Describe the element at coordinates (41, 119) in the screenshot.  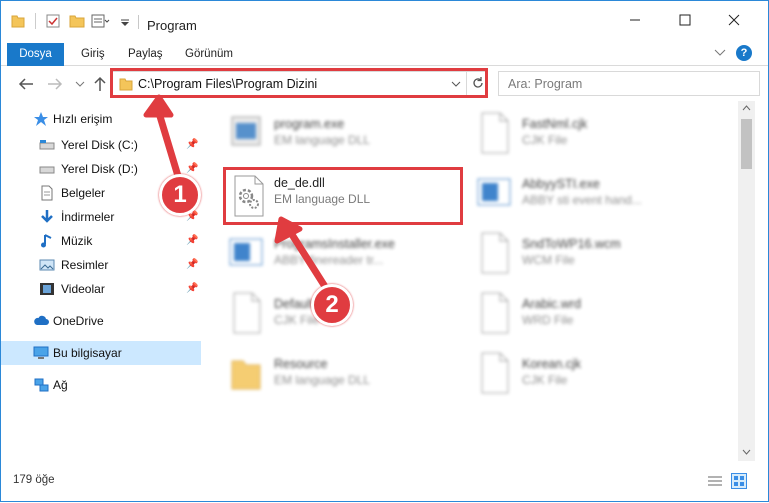
I see `star-icon` at that location.